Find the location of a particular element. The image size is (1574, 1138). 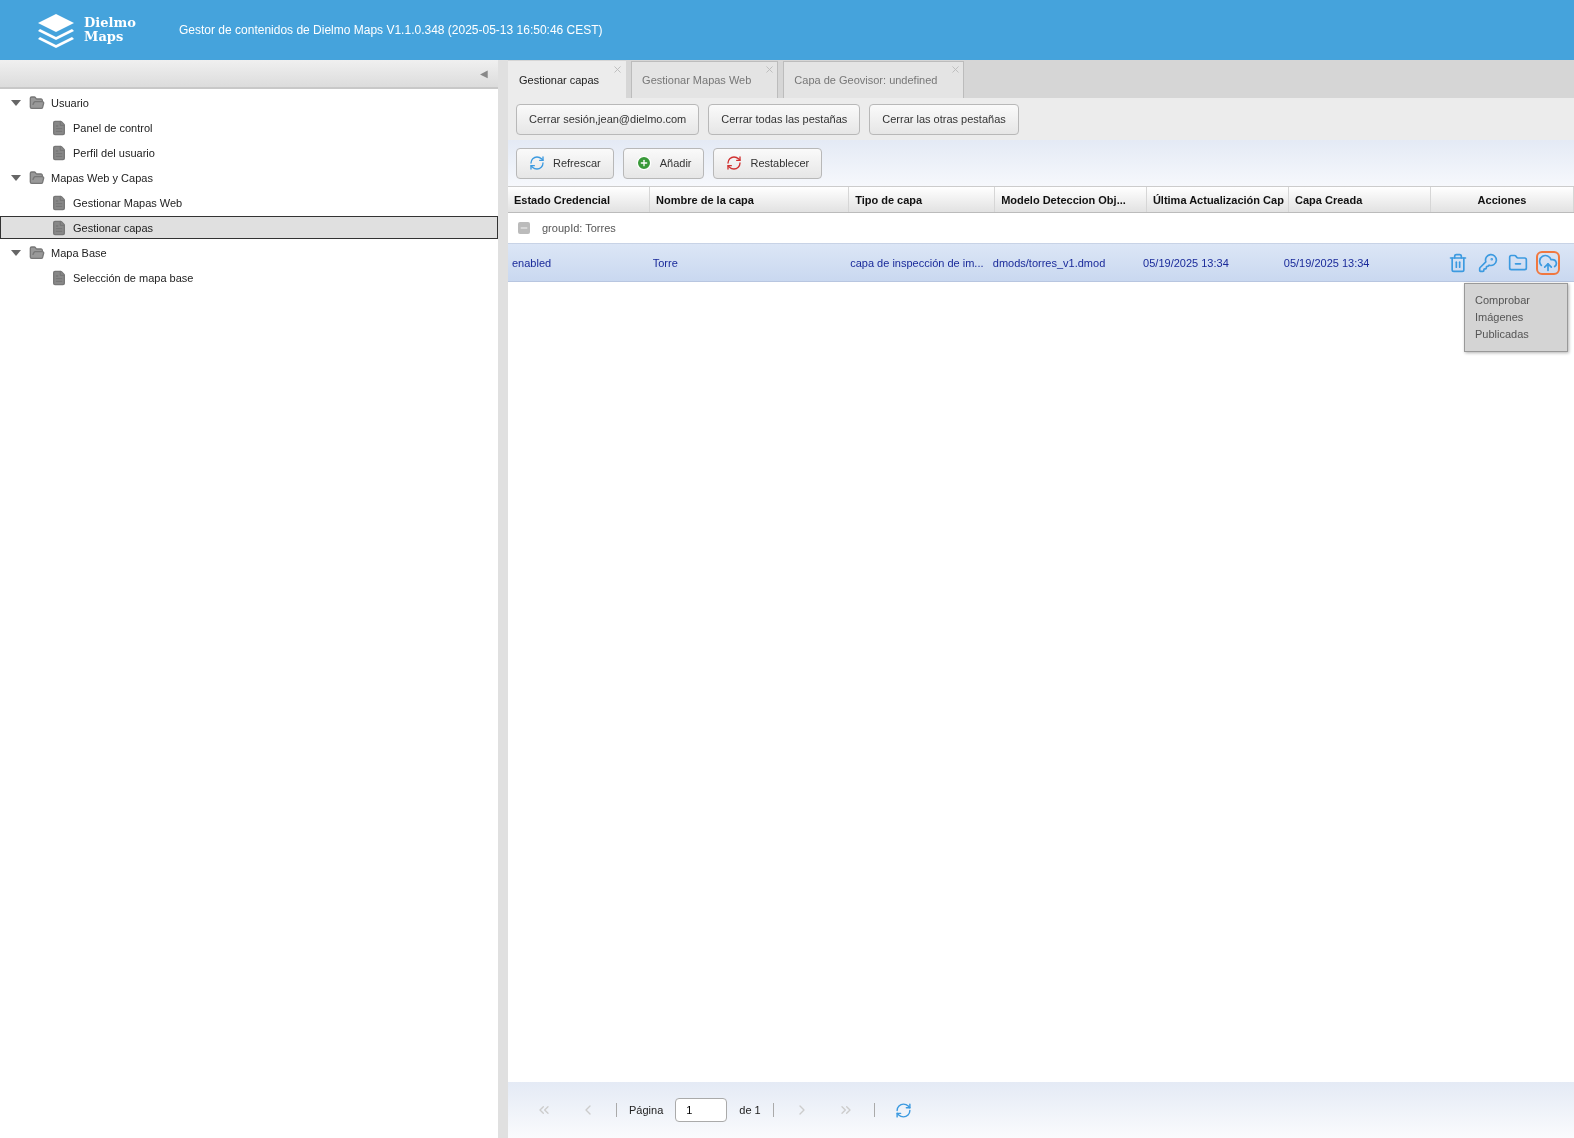

session-button: Cerrar sesión,jean@dielmo.com is located at coordinates (608, 119).